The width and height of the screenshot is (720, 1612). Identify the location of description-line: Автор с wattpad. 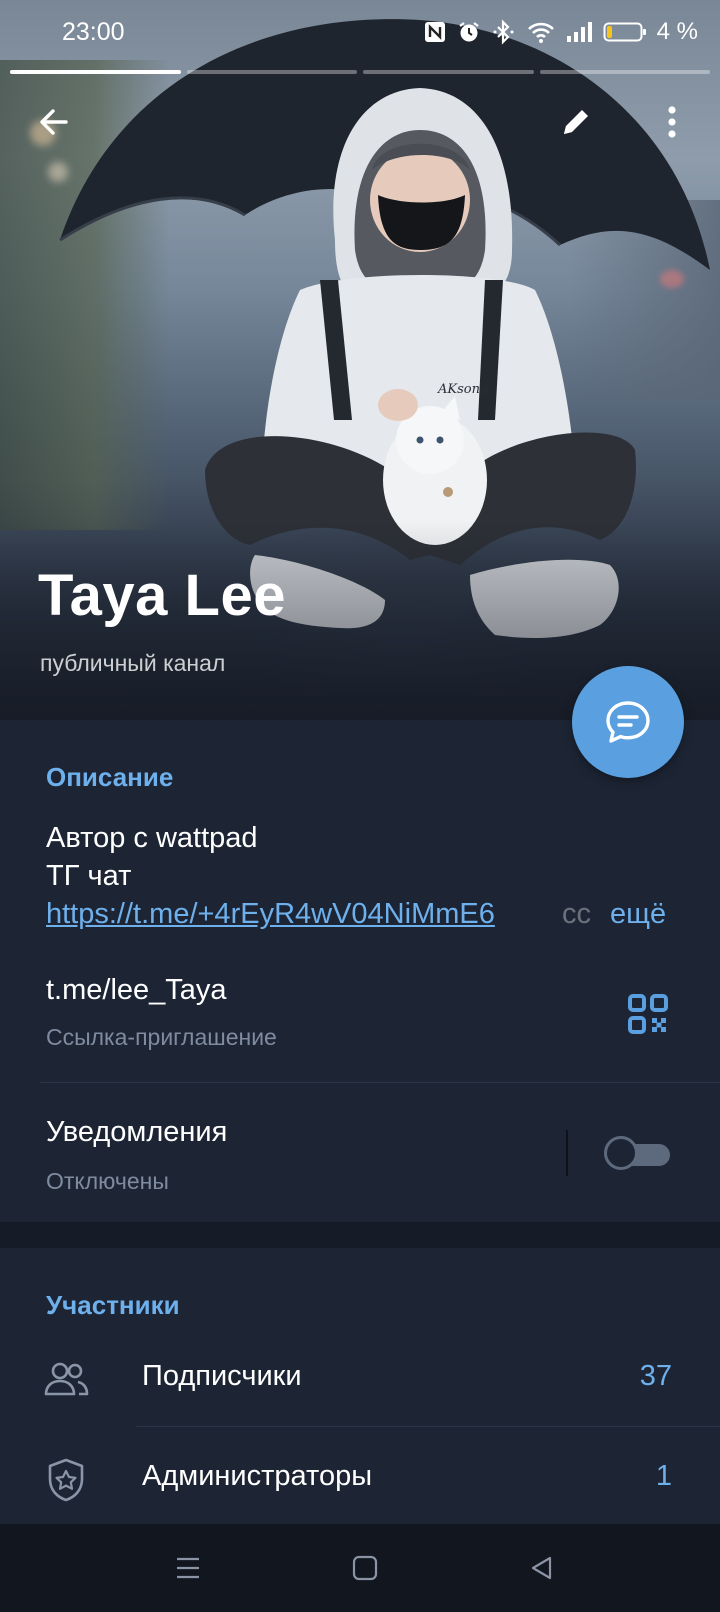
(152, 838).